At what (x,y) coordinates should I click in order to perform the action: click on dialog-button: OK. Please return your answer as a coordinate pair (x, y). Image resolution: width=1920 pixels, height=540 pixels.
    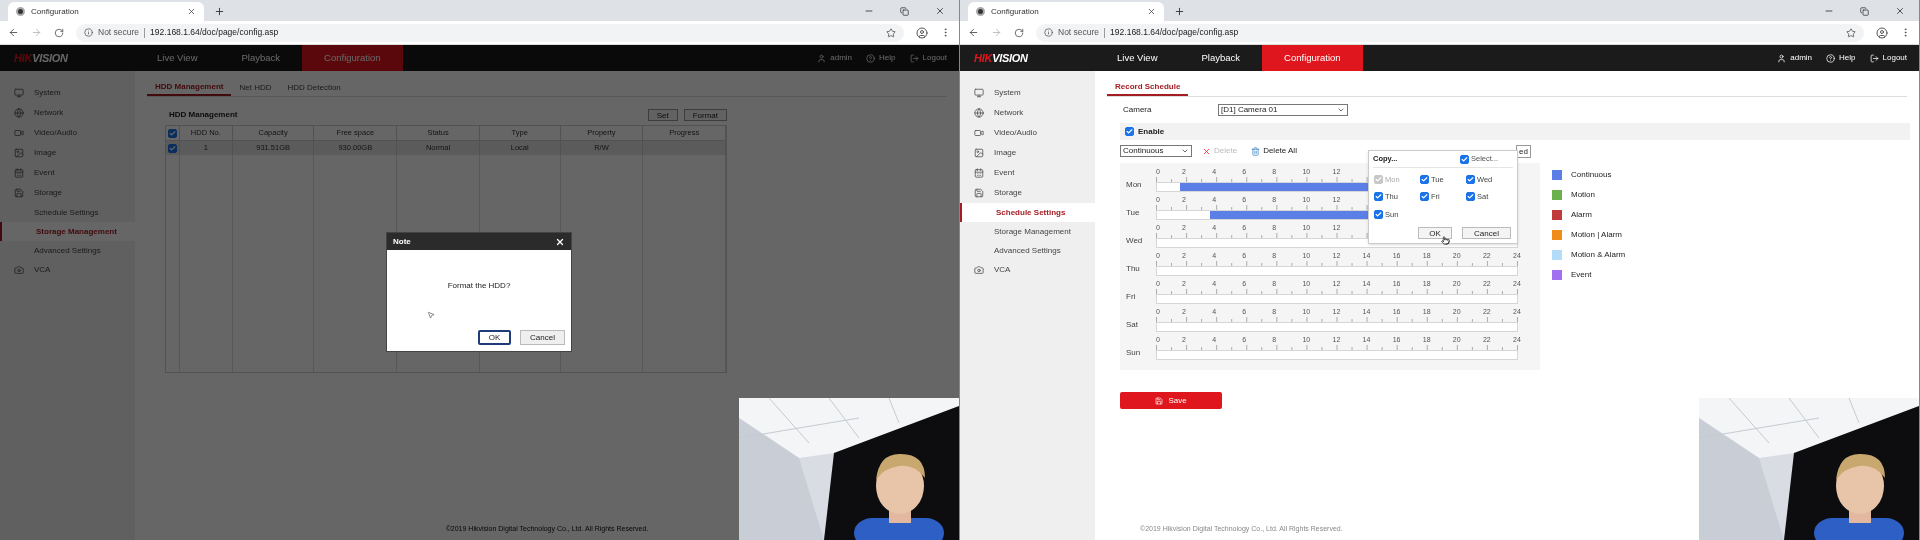
    Looking at the image, I should click on (494, 337).